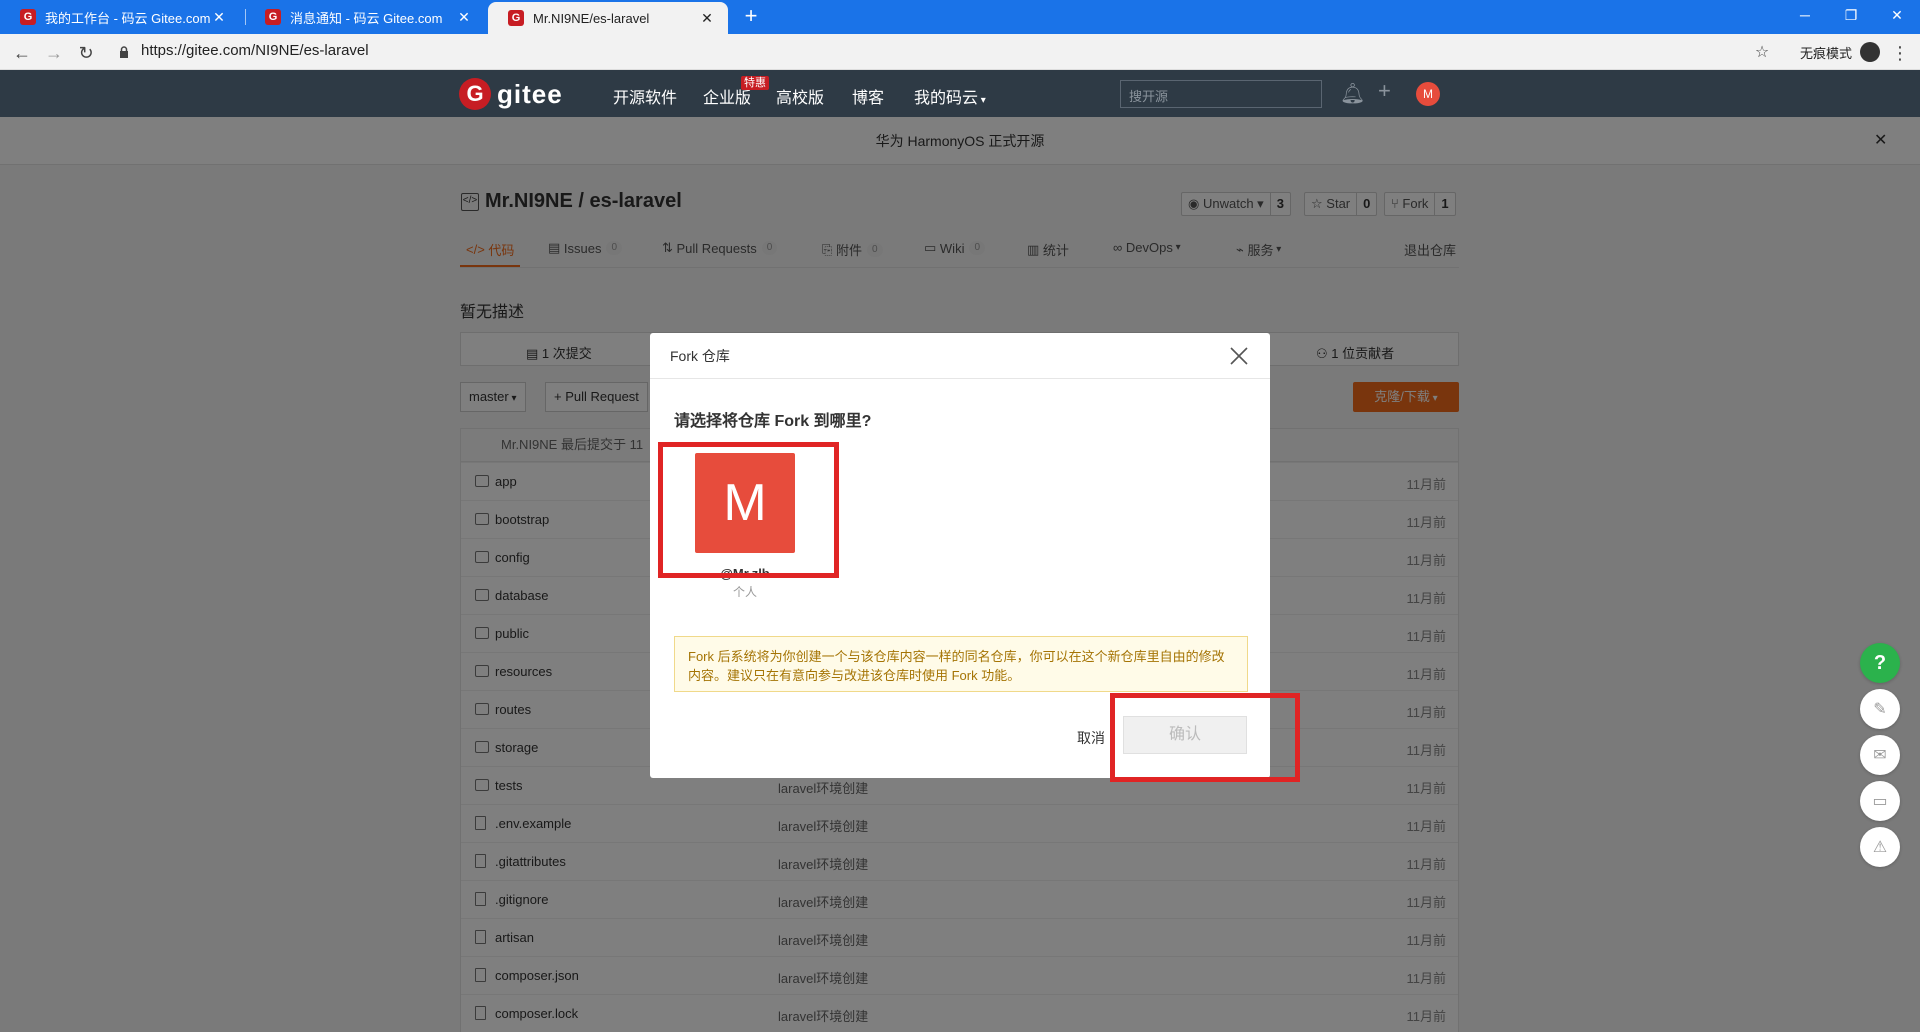  Describe the element at coordinates (475, 94) in the screenshot. I see `gitee-logo-icon: G` at that location.